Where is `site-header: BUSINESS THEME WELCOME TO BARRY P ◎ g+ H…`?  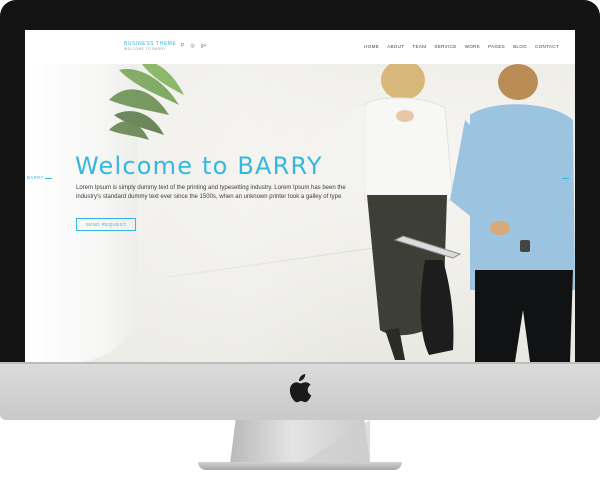 site-header: BUSINESS THEME WELCOME TO BARRY P ◎ g+ H… is located at coordinates (300, 47).